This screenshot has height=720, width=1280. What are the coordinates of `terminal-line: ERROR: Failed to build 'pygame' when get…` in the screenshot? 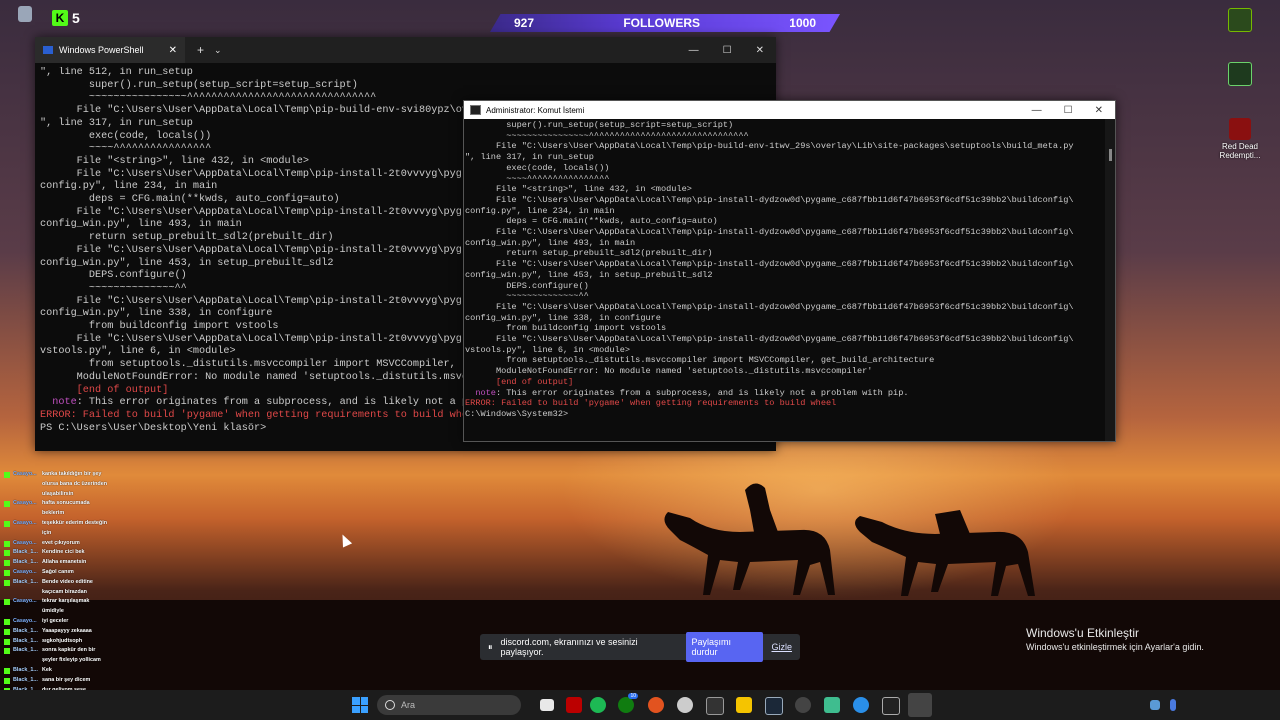 It's located at (785, 403).